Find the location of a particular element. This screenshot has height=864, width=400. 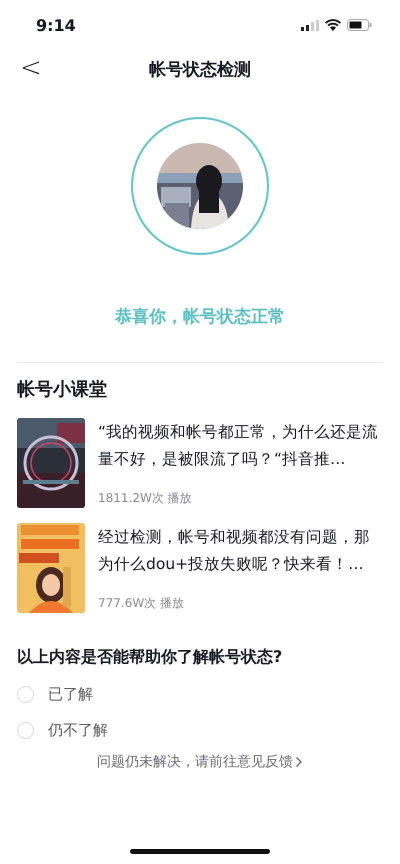

chevron-icon is located at coordinates (299, 762).